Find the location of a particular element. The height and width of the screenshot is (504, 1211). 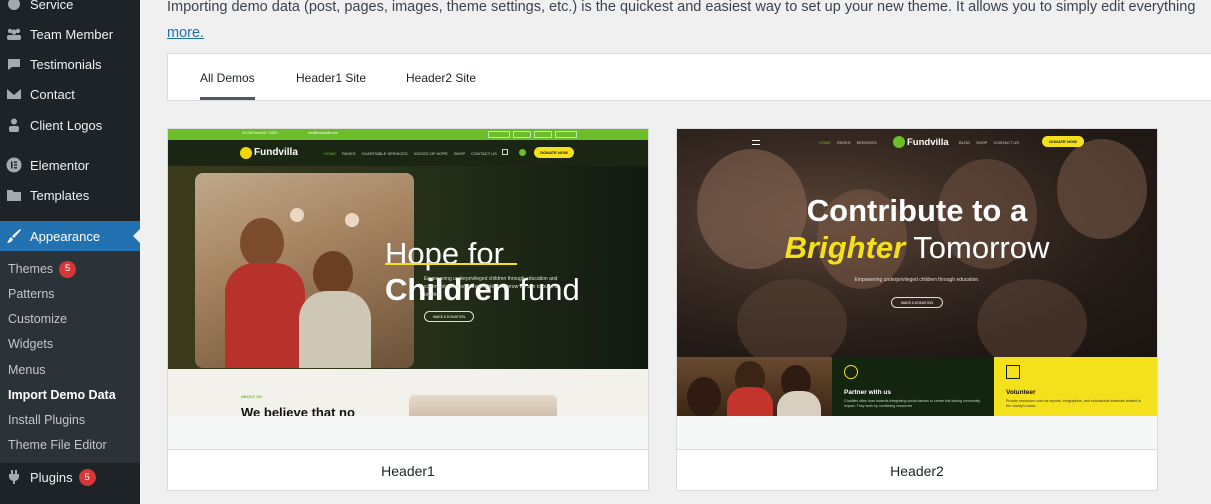

sidebar-item-label: Client Logos is located at coordinates (66, 125).